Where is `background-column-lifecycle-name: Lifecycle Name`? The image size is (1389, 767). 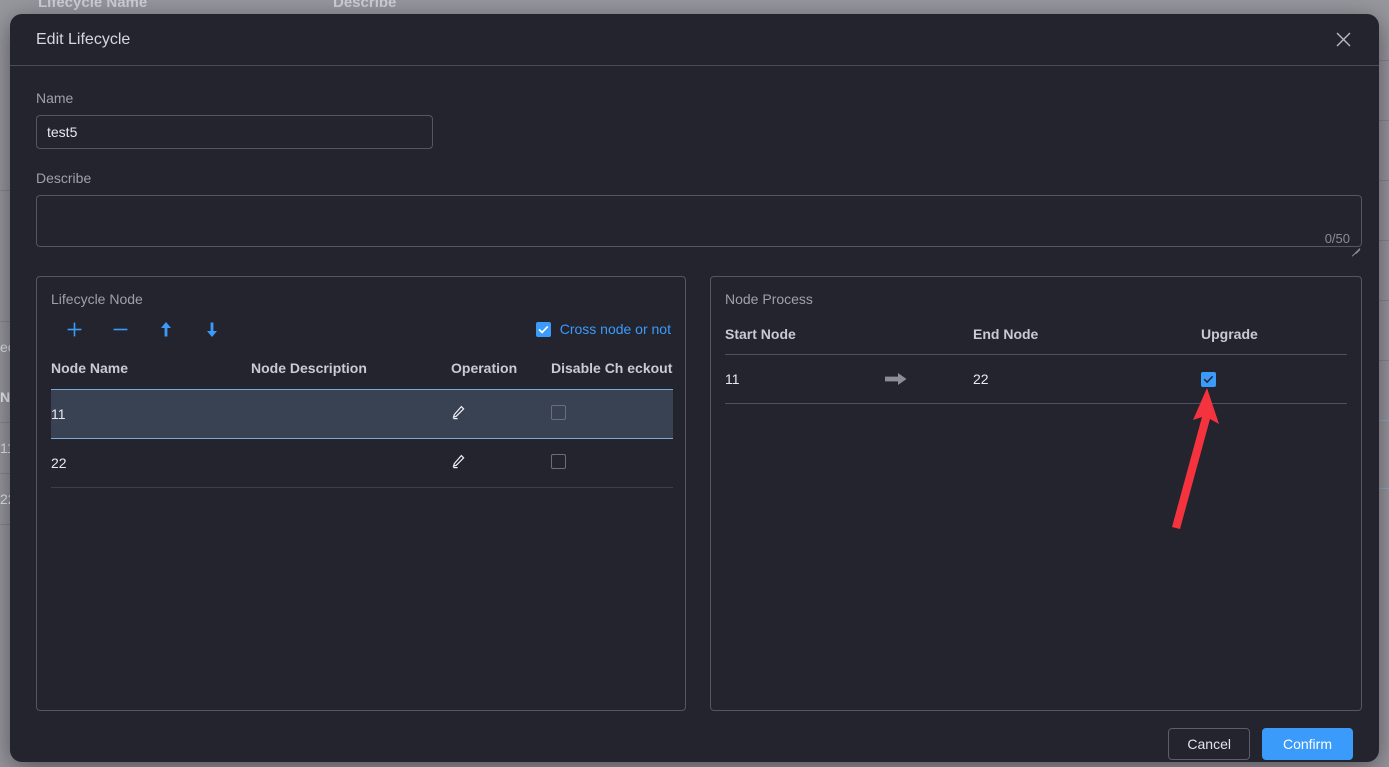 background-column-lifecycle-name: Lifecycle Name is located at coordinates (93, 5).